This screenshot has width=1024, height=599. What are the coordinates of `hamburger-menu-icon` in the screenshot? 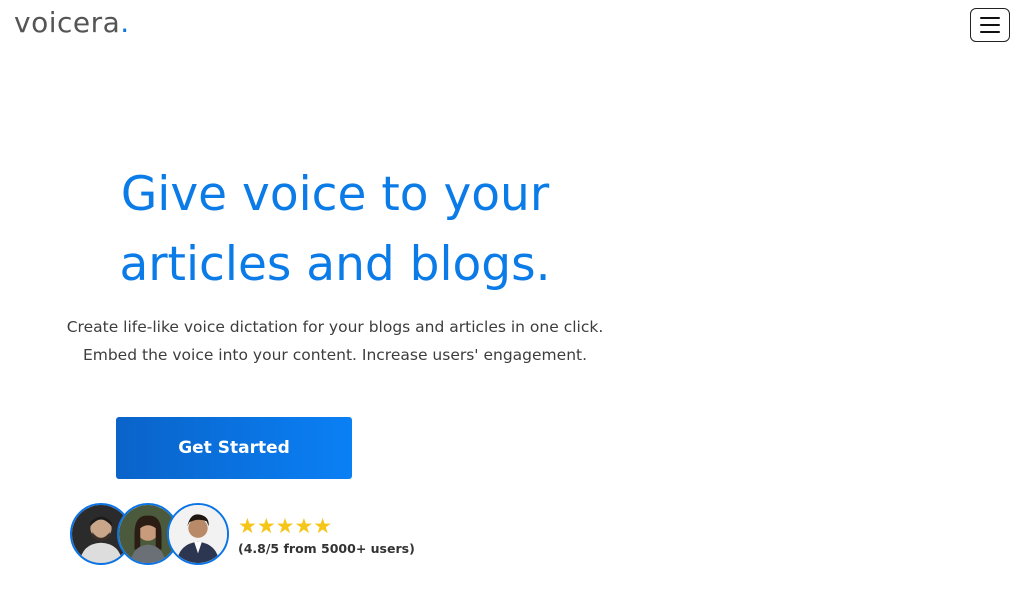 It's located at (990, 18).